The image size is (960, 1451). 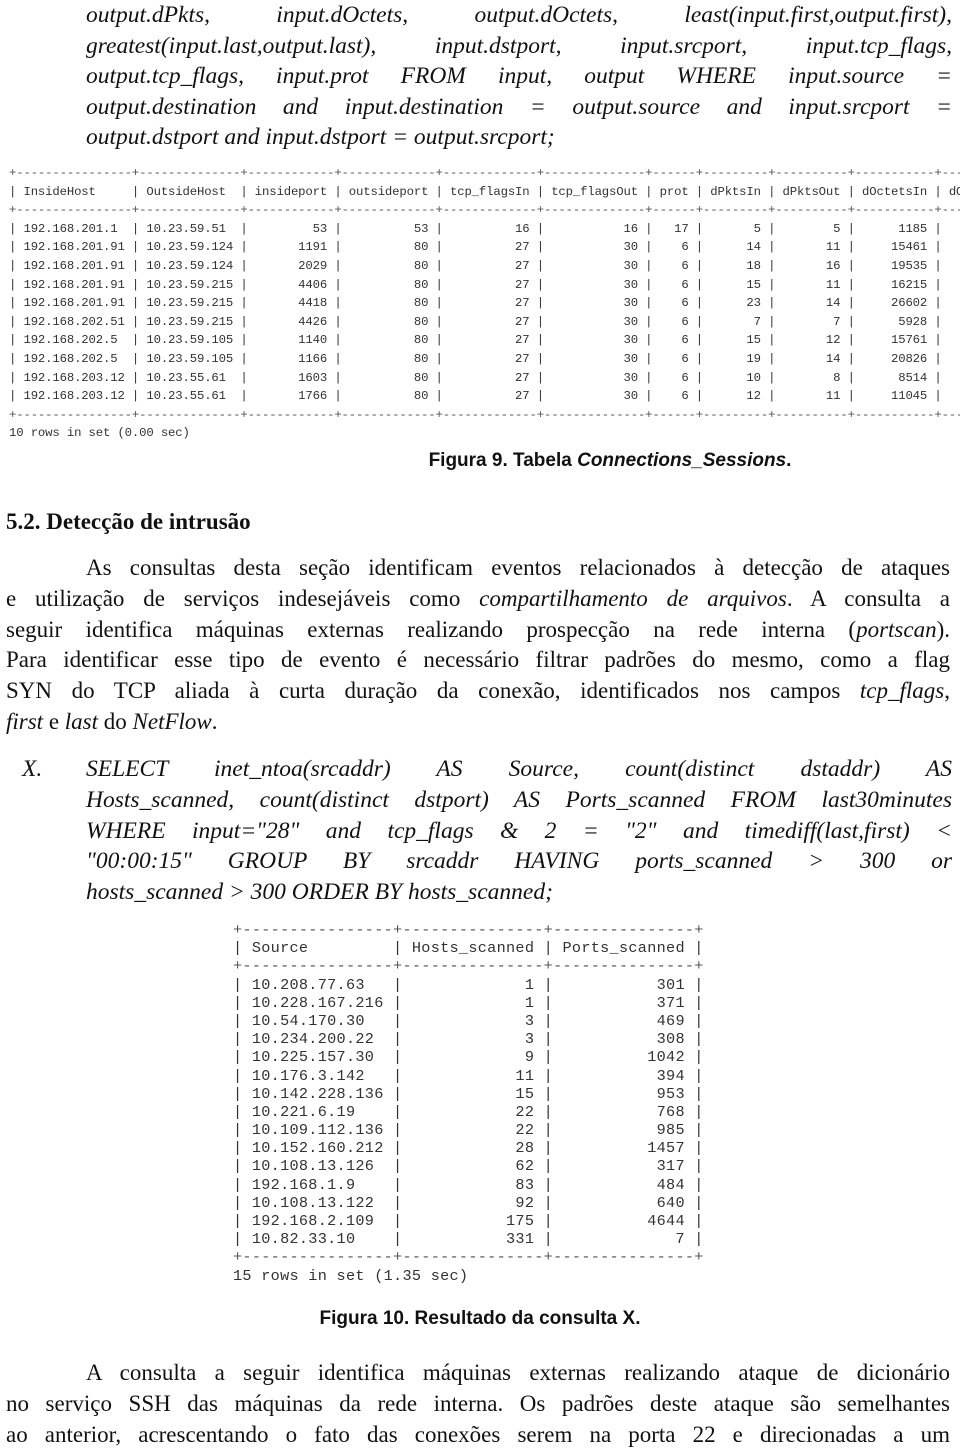 I want to click on italic-term: first, so click(x=25, y=721).